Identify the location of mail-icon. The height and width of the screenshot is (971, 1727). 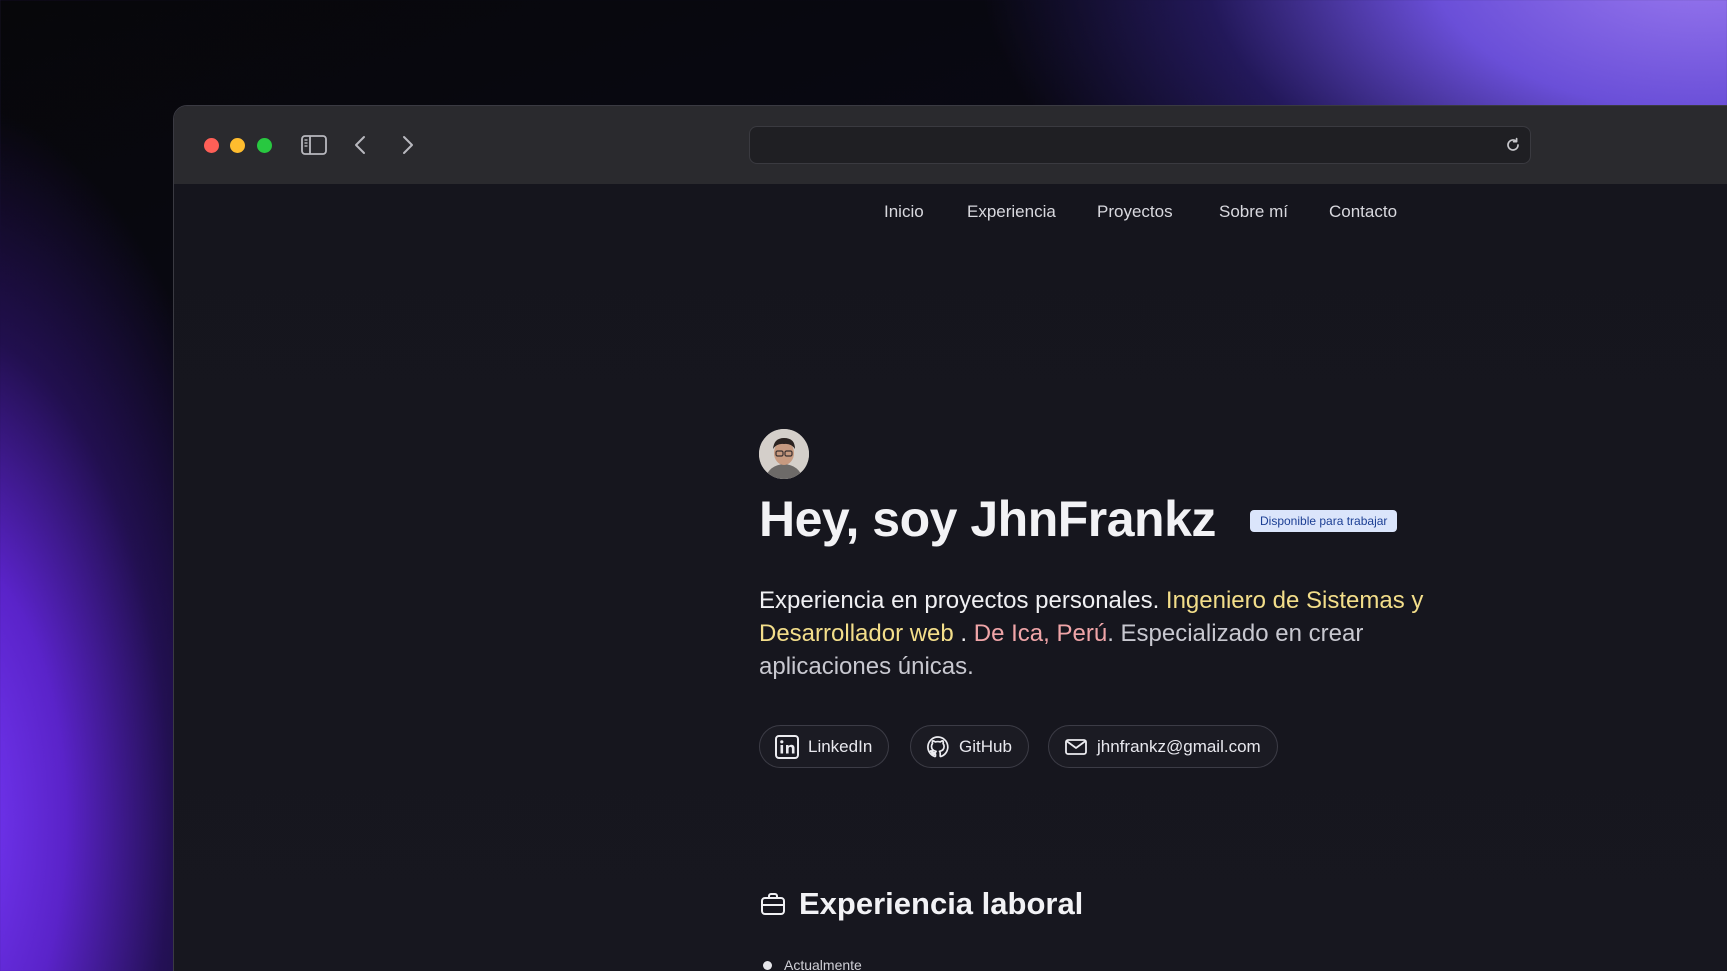
(1076, 747).